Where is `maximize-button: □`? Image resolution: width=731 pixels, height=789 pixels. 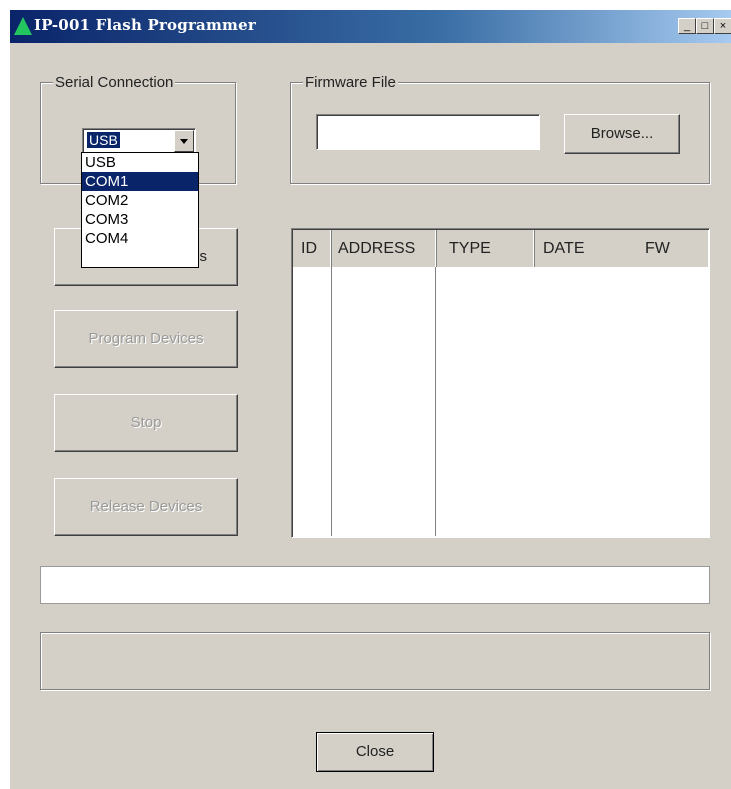 maximize-button: □ is located at coordinates (705, 26).